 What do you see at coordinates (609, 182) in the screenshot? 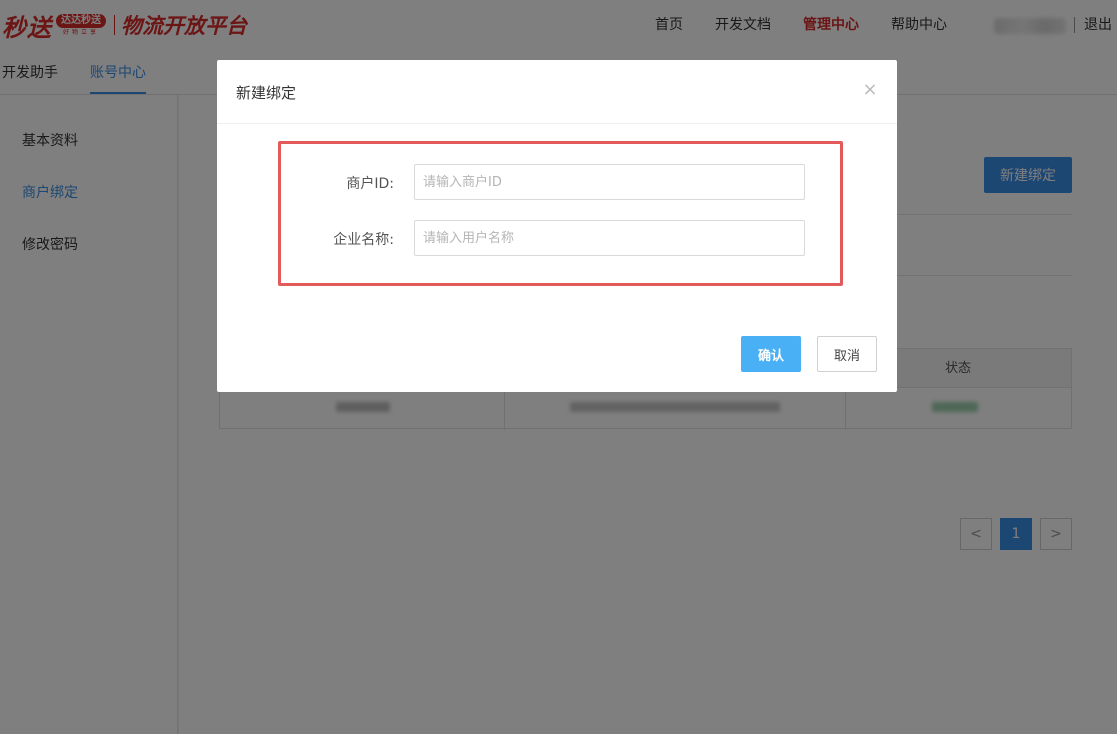
I see `merchant-id-input` at bounding box center [609, 182].